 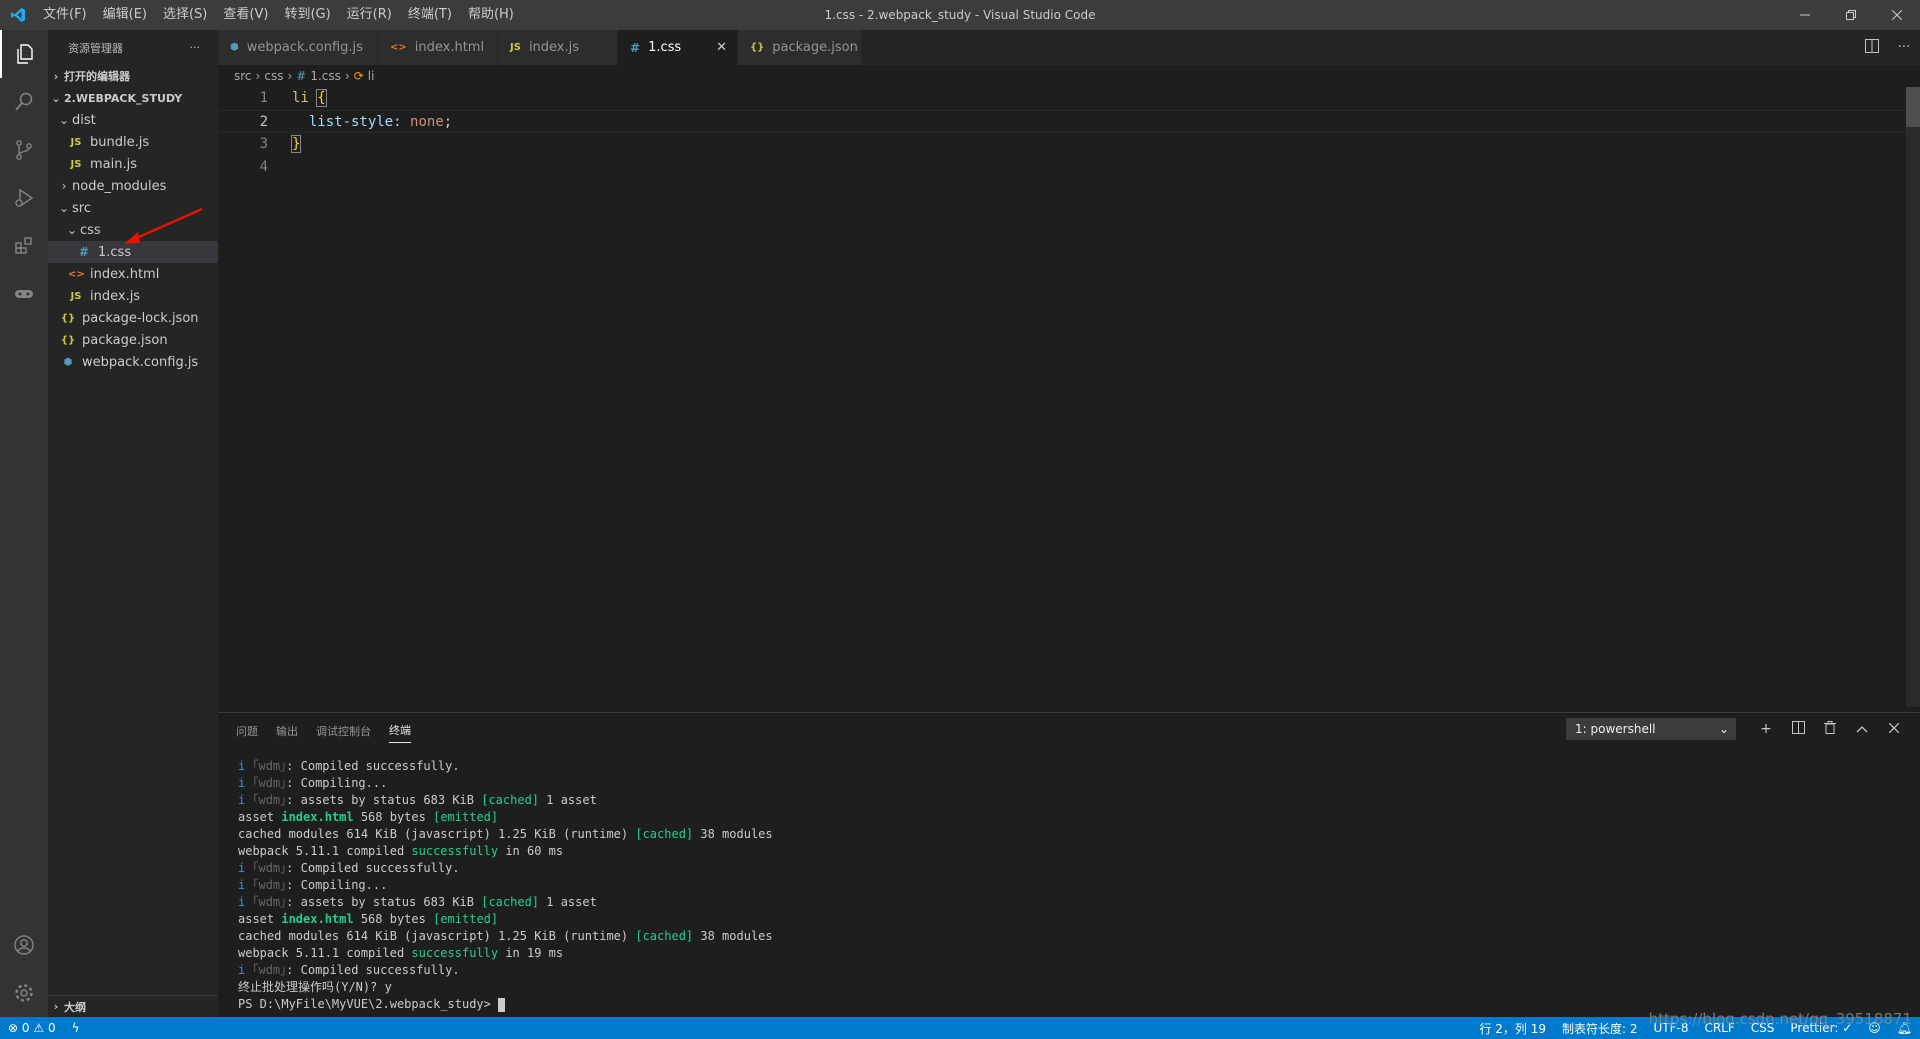 I want to click on menu-edit: 编辑(E), so click(x=125, y=15).